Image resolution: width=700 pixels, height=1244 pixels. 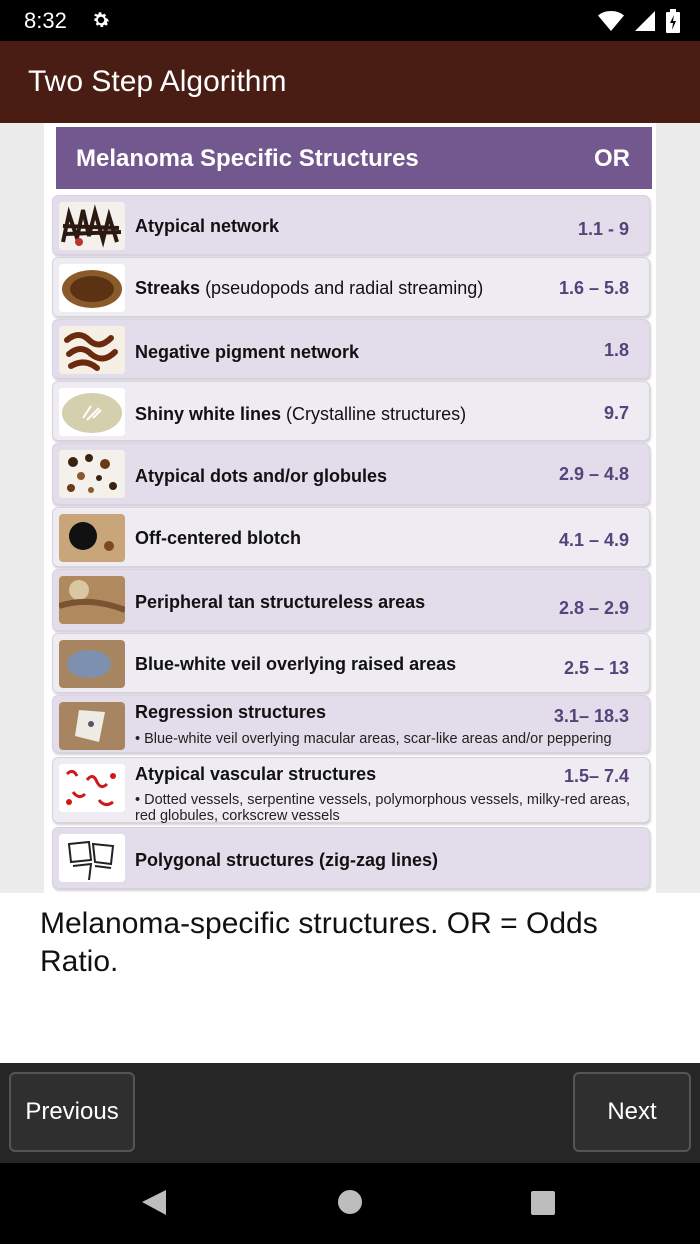 What do you see at coordinates (168, 288) in the screenshot?
I see `row-name: Streaks` at bounding box center [168, 288].